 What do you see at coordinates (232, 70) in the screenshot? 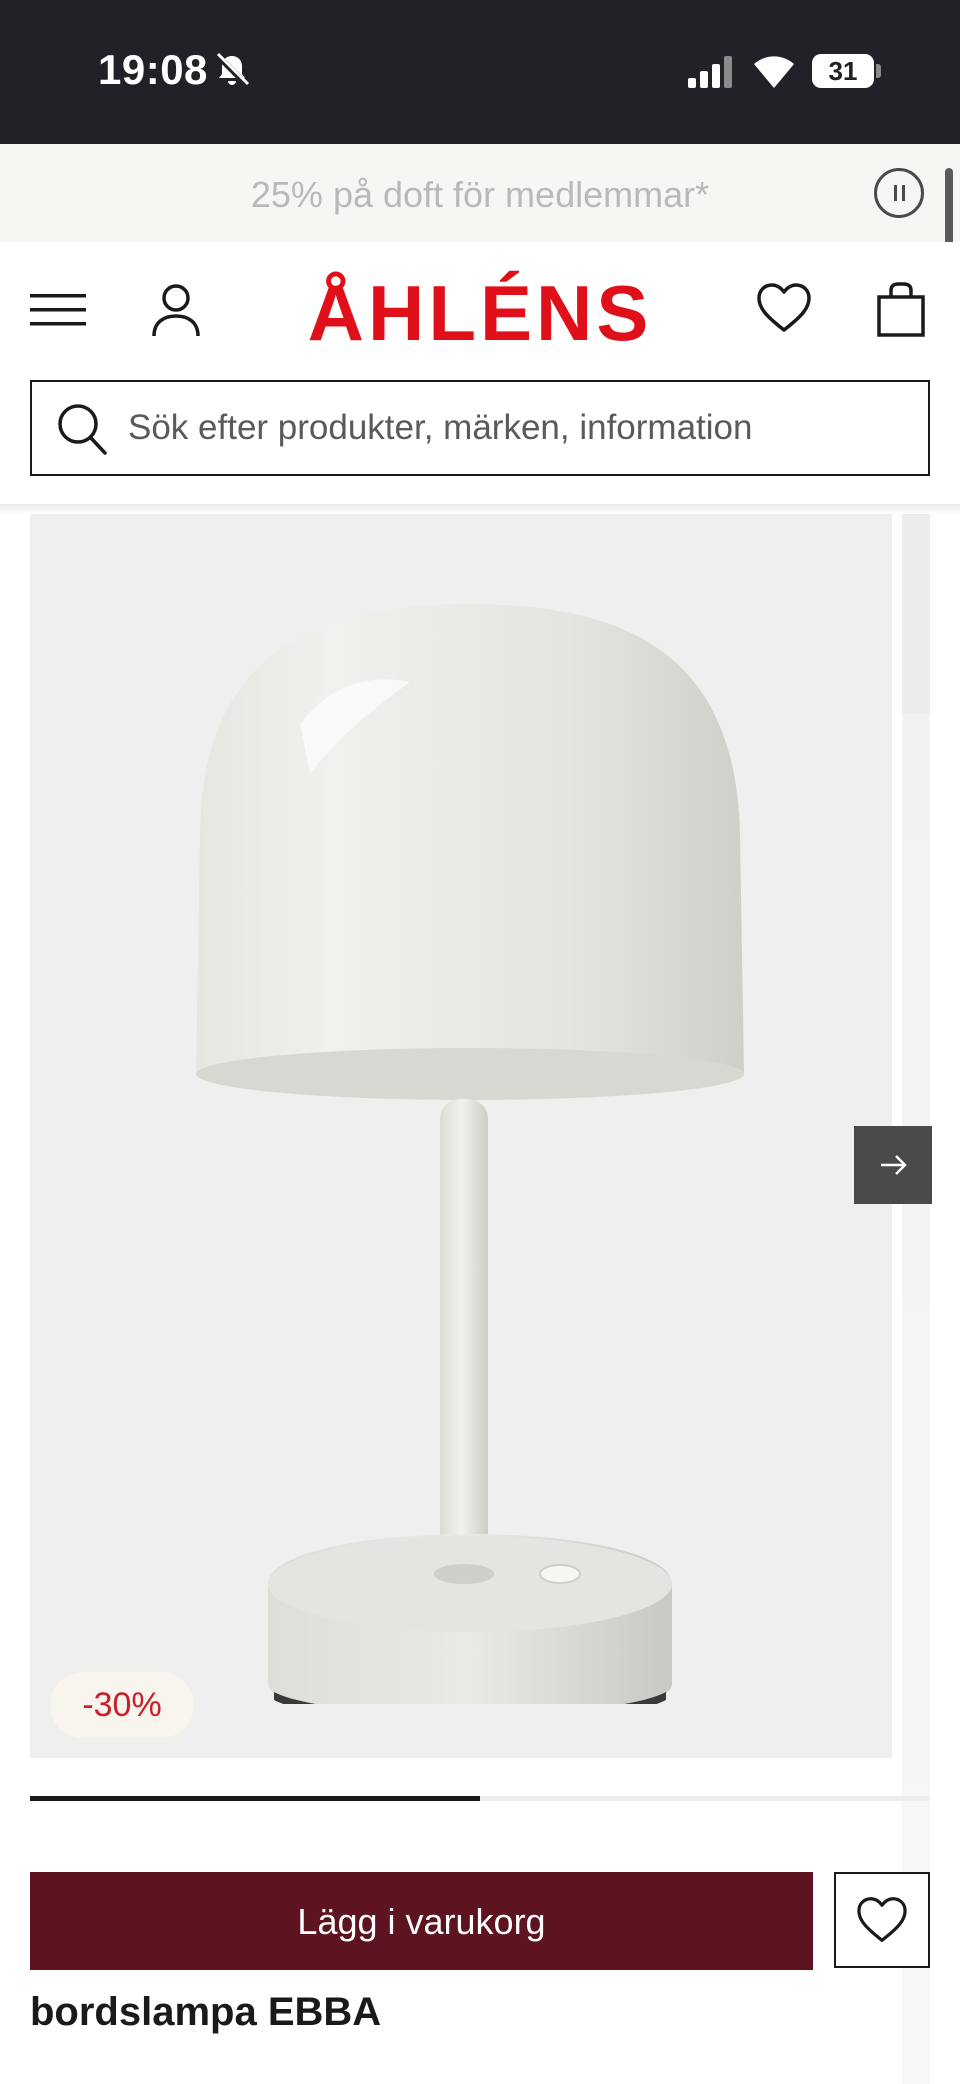
I see `bell-off-icon` at bounding box center [232, 70].